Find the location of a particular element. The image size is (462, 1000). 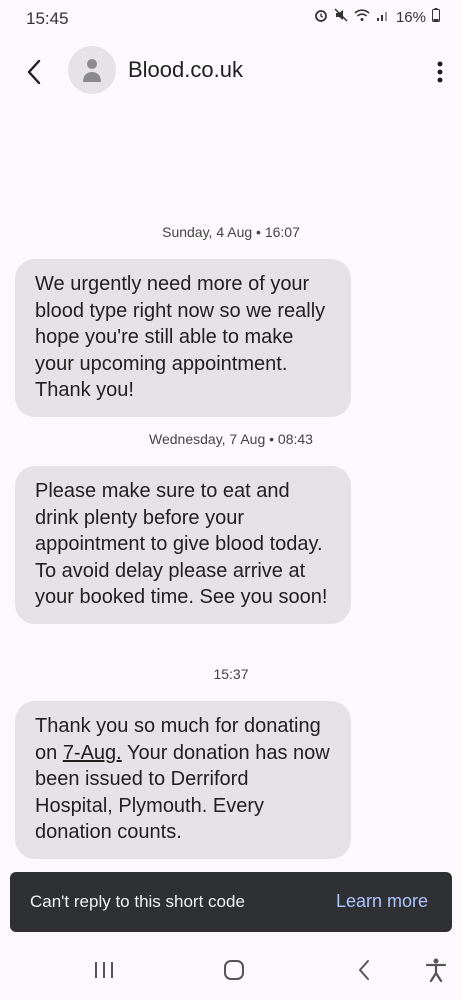

more-vert-icon is located at coordinates (440, 72).